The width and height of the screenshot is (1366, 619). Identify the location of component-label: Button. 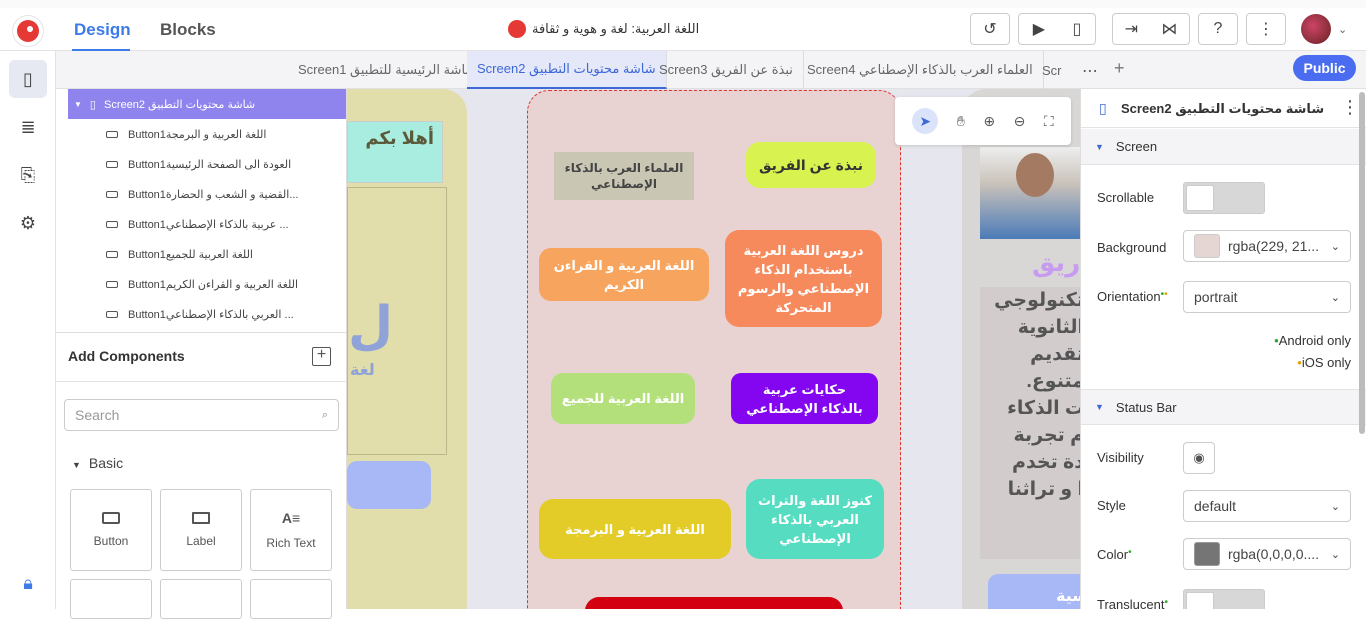
(111, 541).